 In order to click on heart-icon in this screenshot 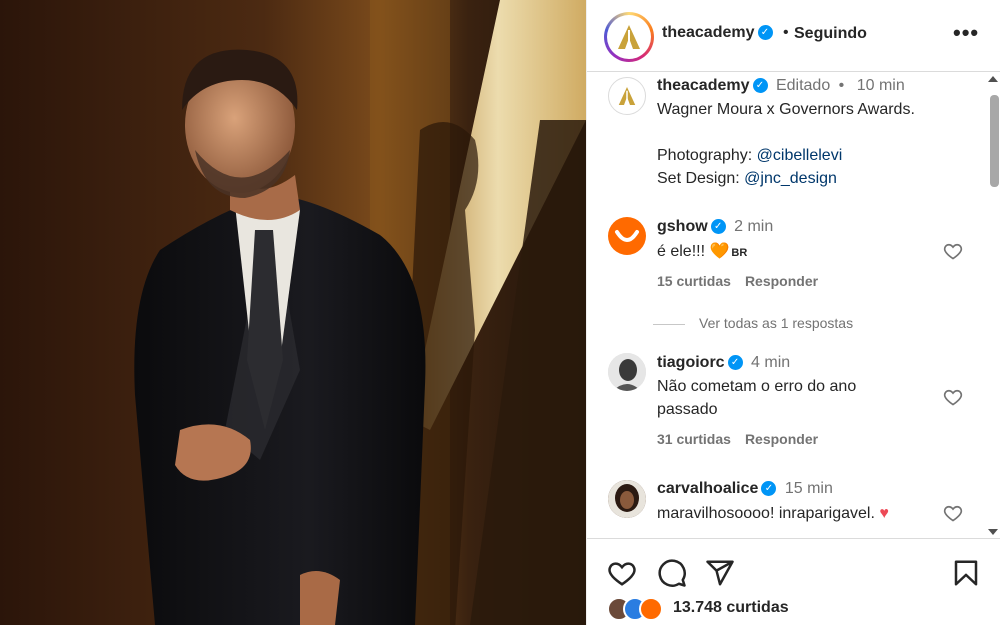, I will do `click(622, 573)`.